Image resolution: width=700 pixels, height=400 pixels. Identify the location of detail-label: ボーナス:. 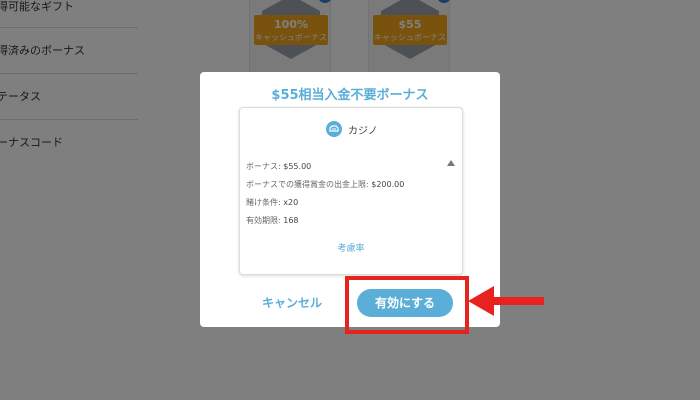
(263, 166).